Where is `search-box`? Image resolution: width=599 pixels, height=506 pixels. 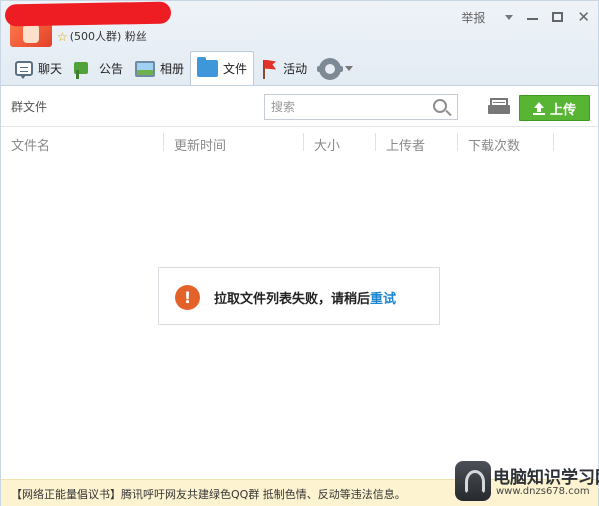
search-box is located at coordinates (361, 107).